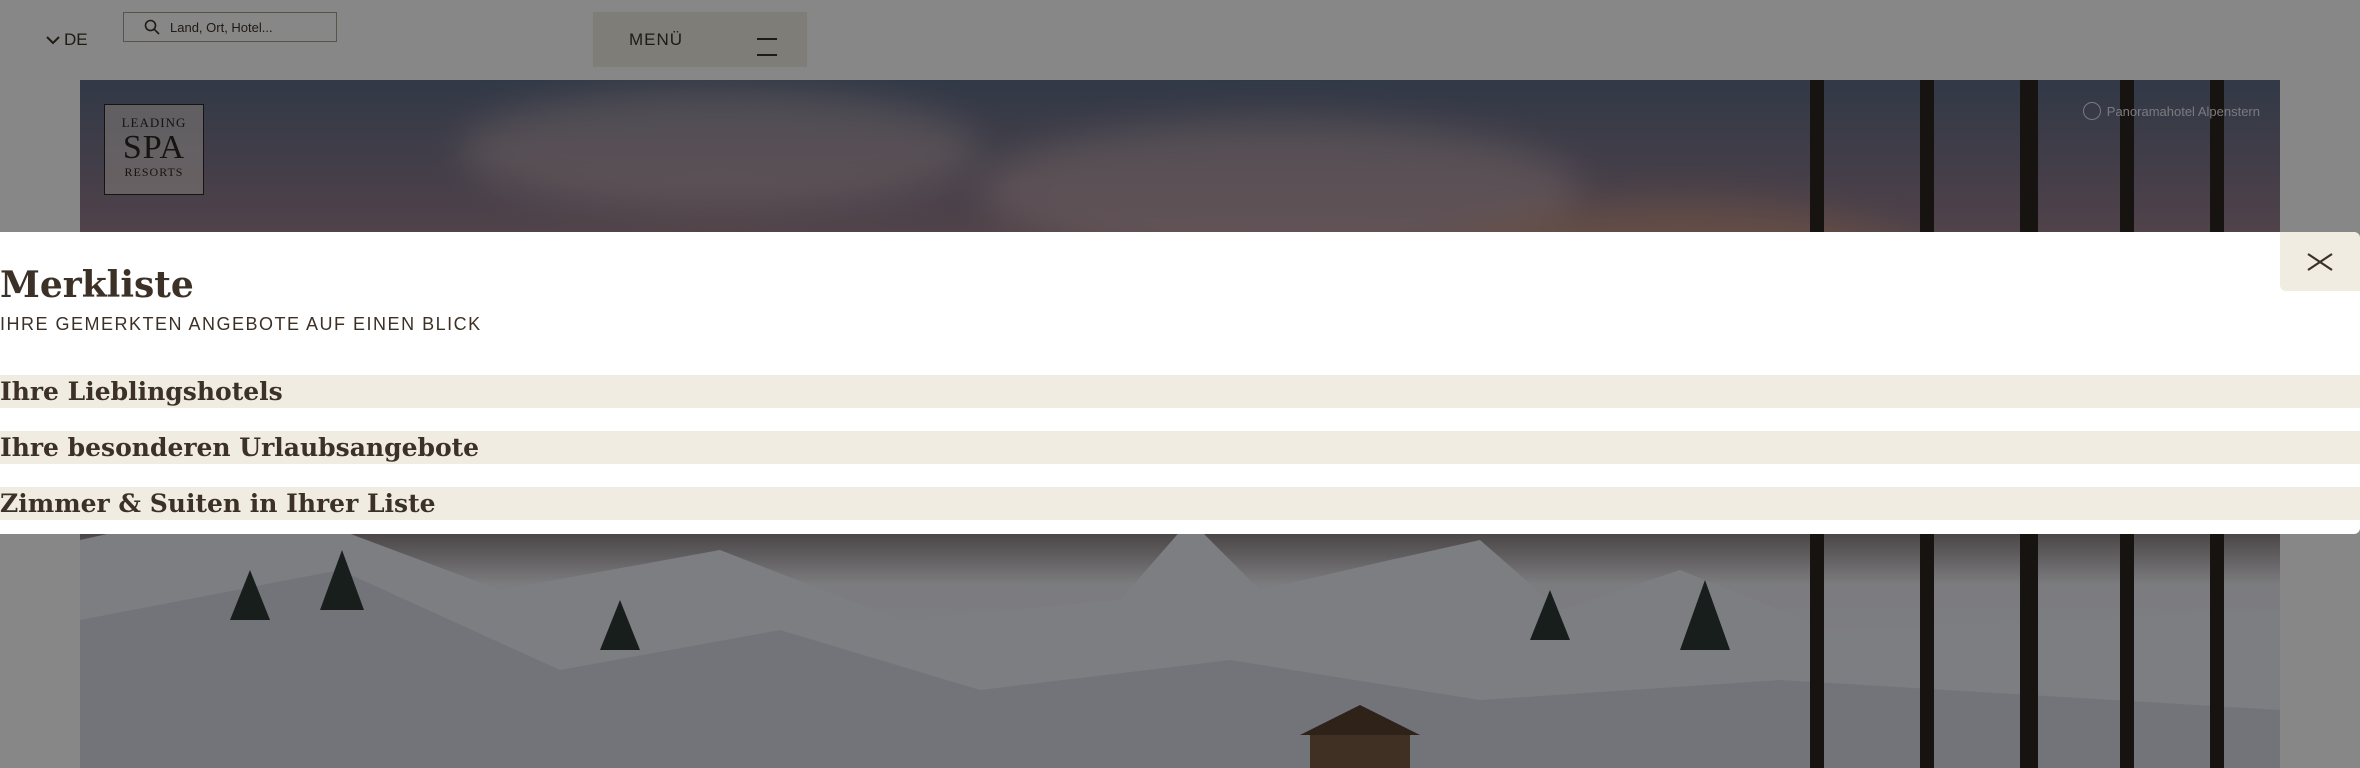 The height and width of the screenshot is (768, 2360). What do you see at coordinates (241, 324) in the screenshot?
I see `modal-subtitle: IHRE GEMERKTEN ANGEBOTE AUF EINEN BLICK` at bounding box center [241, 324].